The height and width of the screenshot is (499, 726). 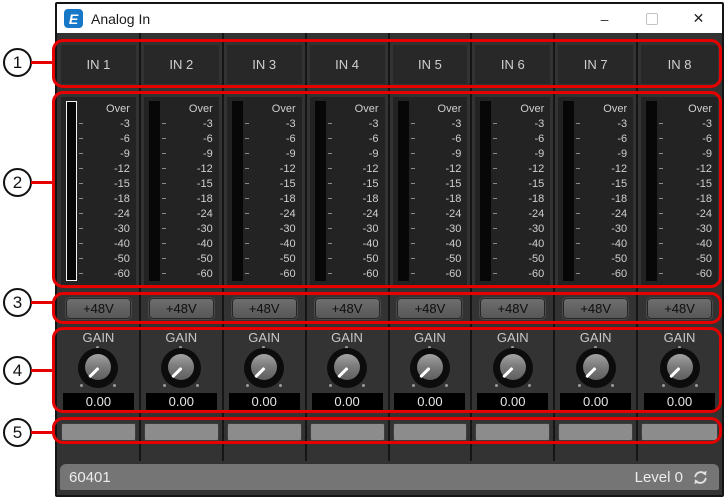 What do you see at coordinates (73, 18) in the screenshot?
I see `app-logo-icon: E` at bounding box center [73, 18].